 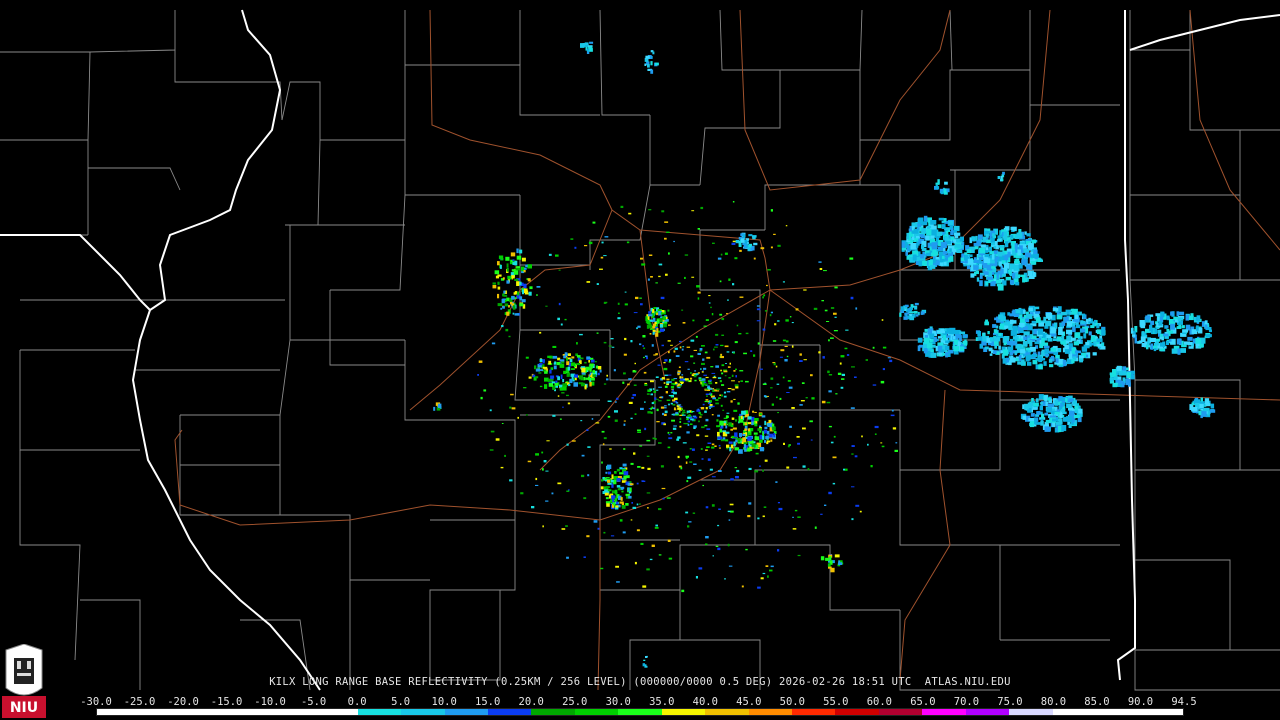 What do you see at coordinates (75, 272) in the screenshot?
I see `state-line` at bounding box center [75, 272].